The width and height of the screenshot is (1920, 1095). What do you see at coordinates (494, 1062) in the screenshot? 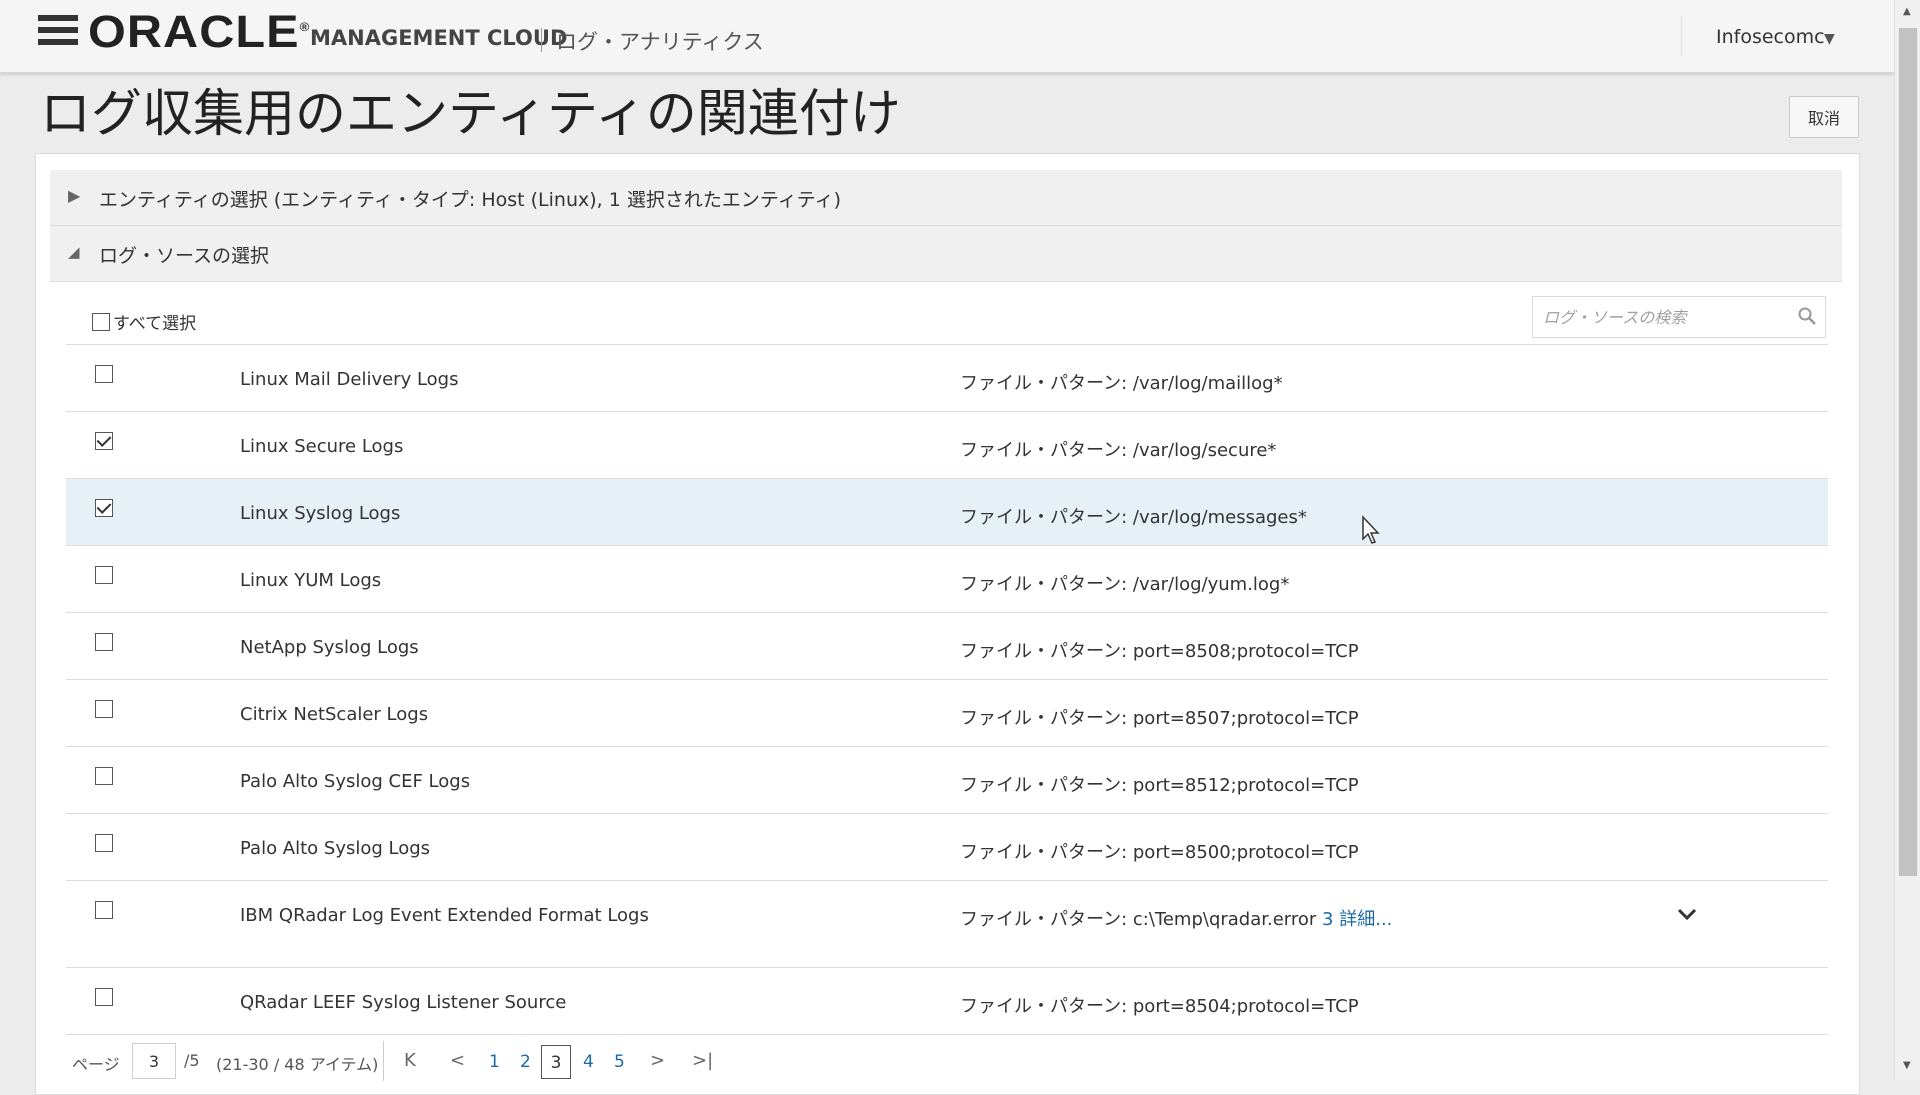
I see `page-link: 1` at bounding box center [494, 1062].